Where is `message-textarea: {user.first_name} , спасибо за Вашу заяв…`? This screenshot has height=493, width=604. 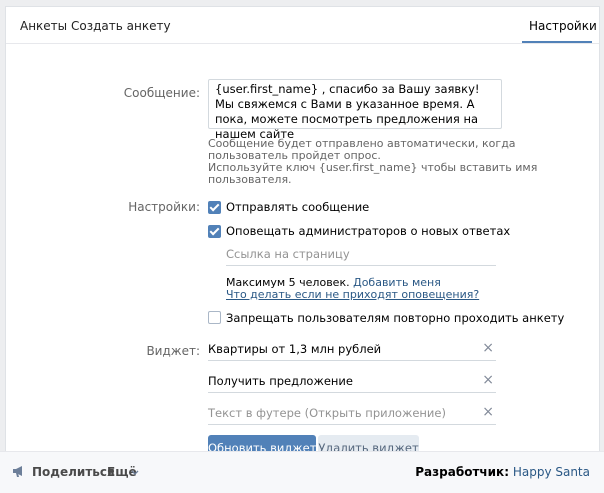
message-textarea: {user.first_name} , спасибо за Вашу заяв… is located at coordinates (355, 110).